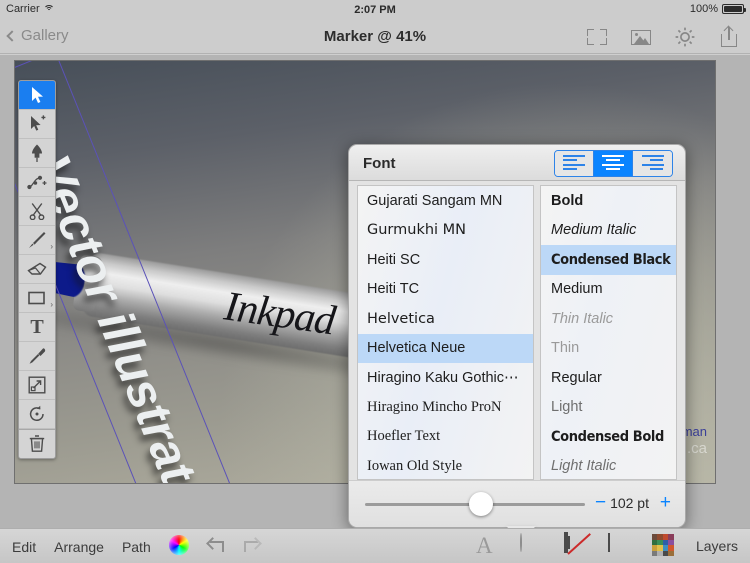 This screenshot has height=563, width=750. I want to click on share-icon, so click(729, 37).